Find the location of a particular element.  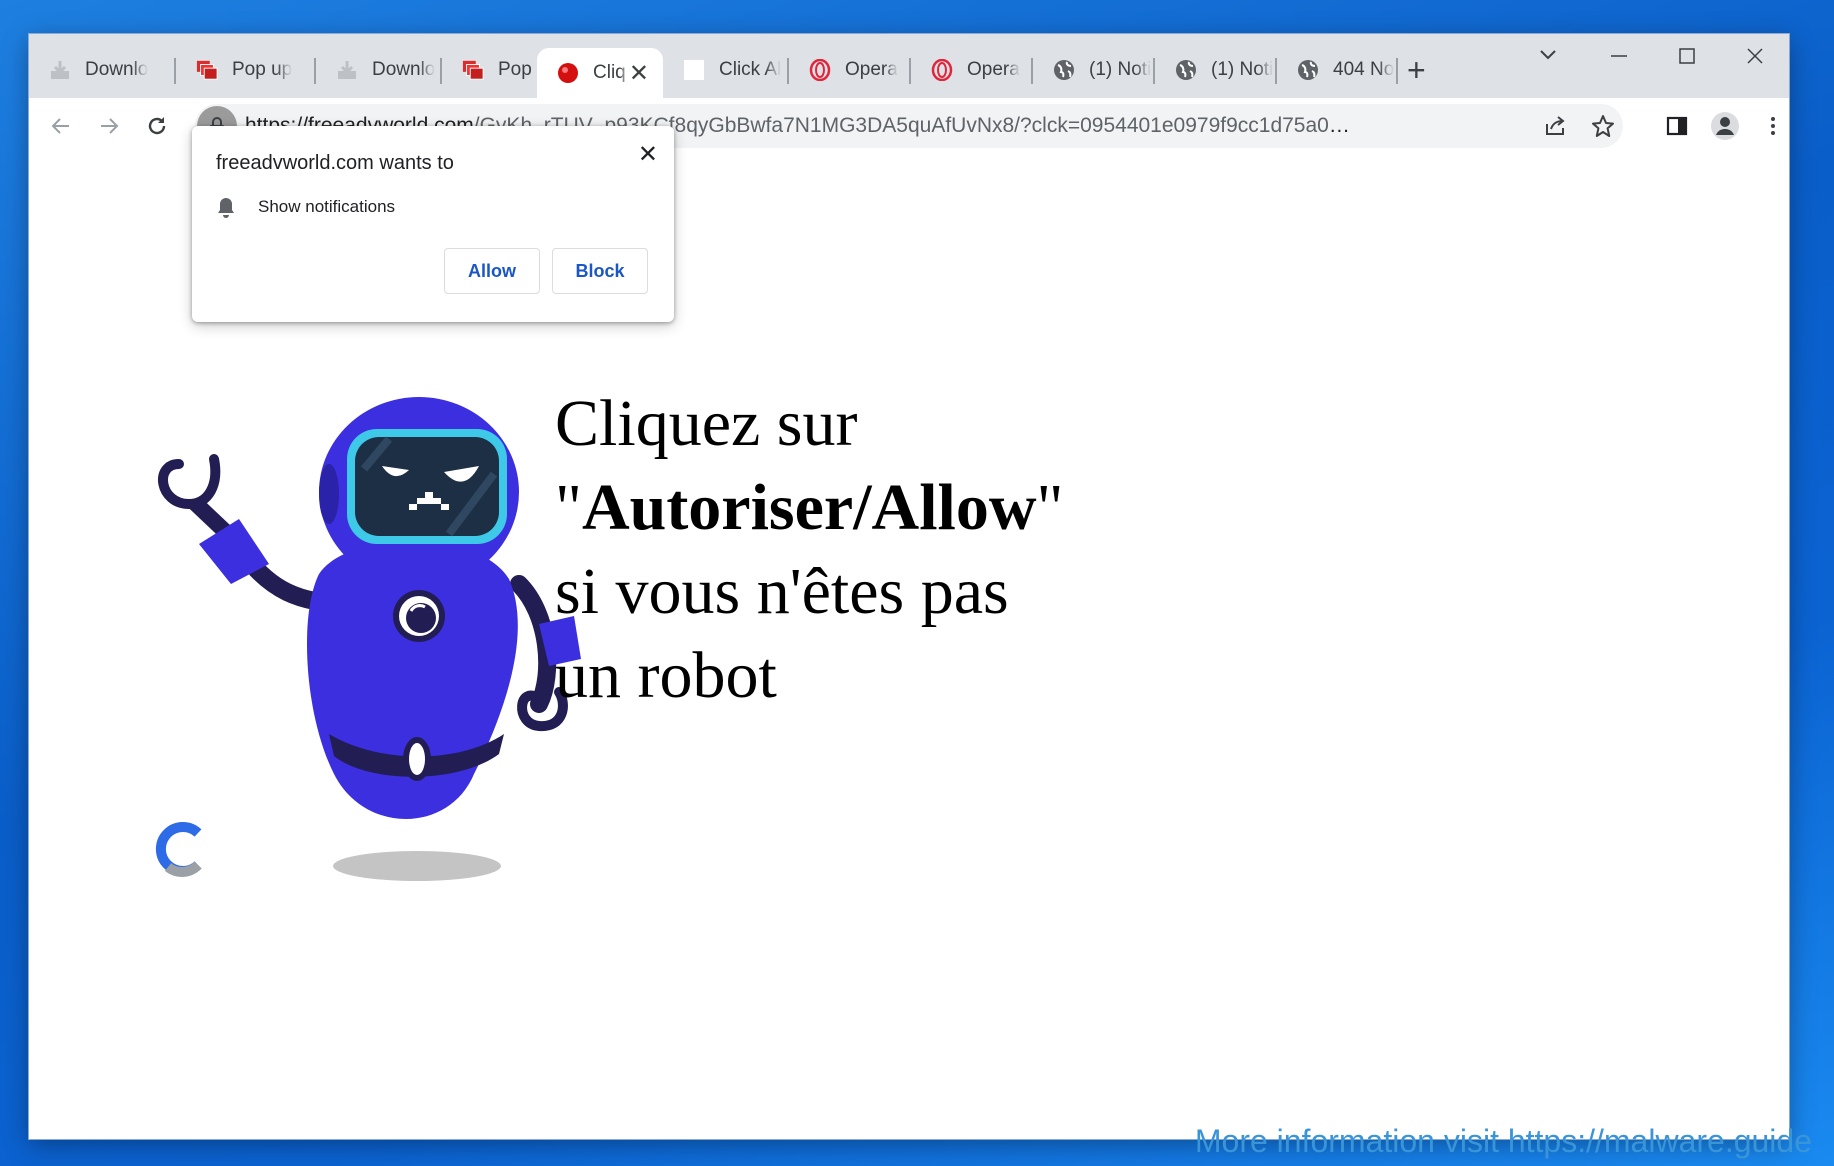

tab-click-allow: Click Al is located at coordinates (724, 70).